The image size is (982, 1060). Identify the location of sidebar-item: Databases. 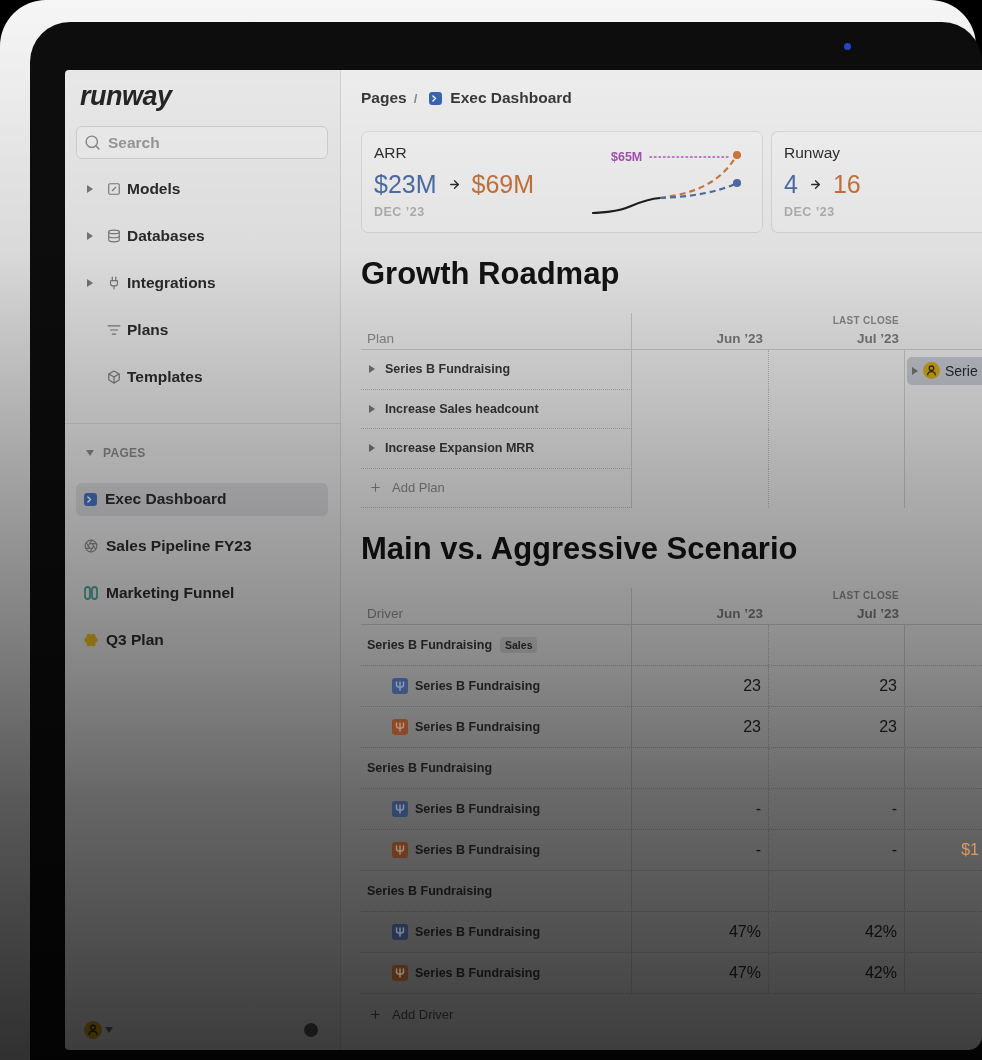
(140, 236).